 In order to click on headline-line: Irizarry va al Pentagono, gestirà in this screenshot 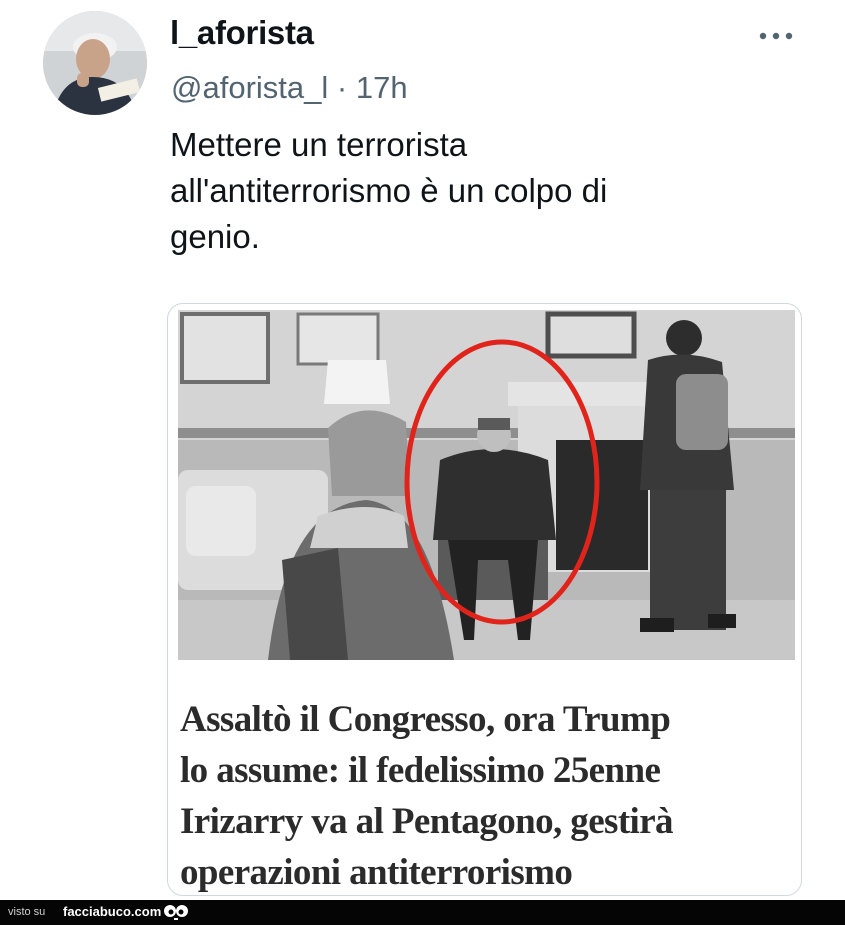, I will do `click(427, 821)`.